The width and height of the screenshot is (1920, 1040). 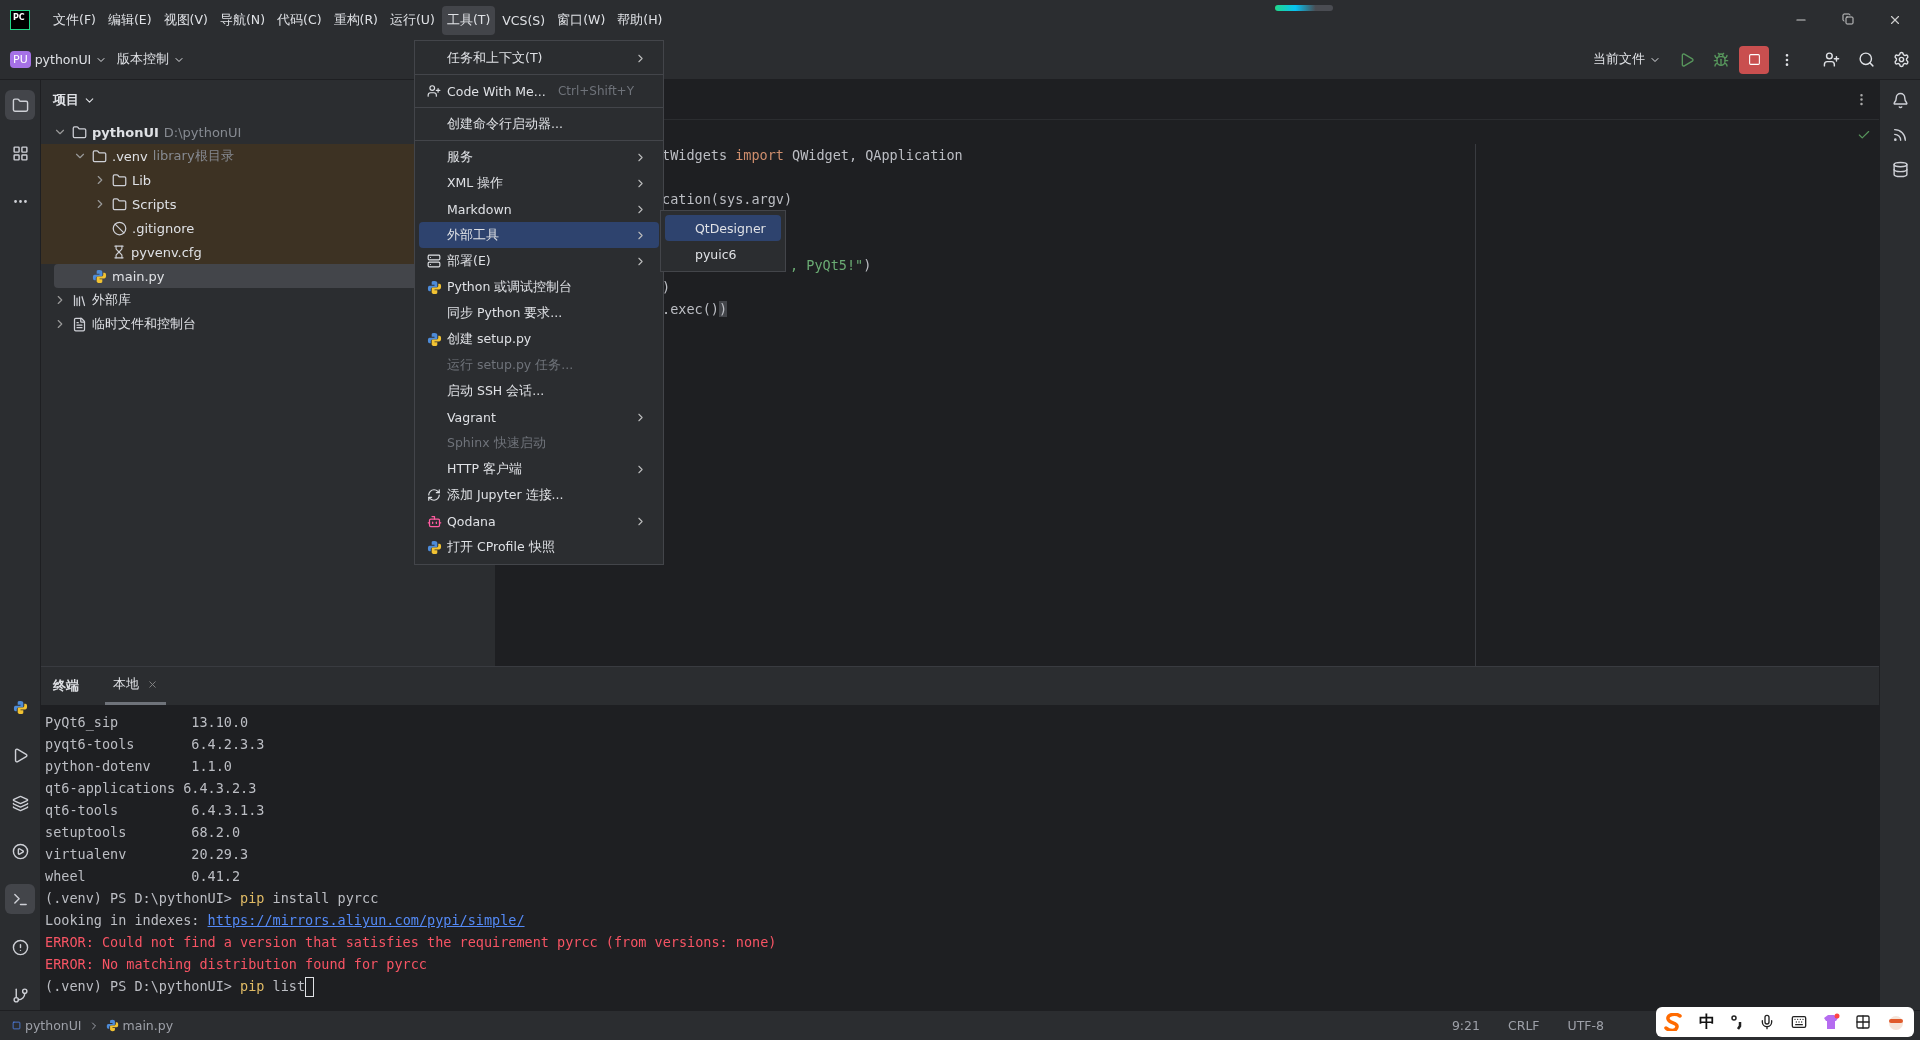 What do you see at coordinates (434, 261) in the screenshot?
I see `server-icon` at bounding box center [434, 261].